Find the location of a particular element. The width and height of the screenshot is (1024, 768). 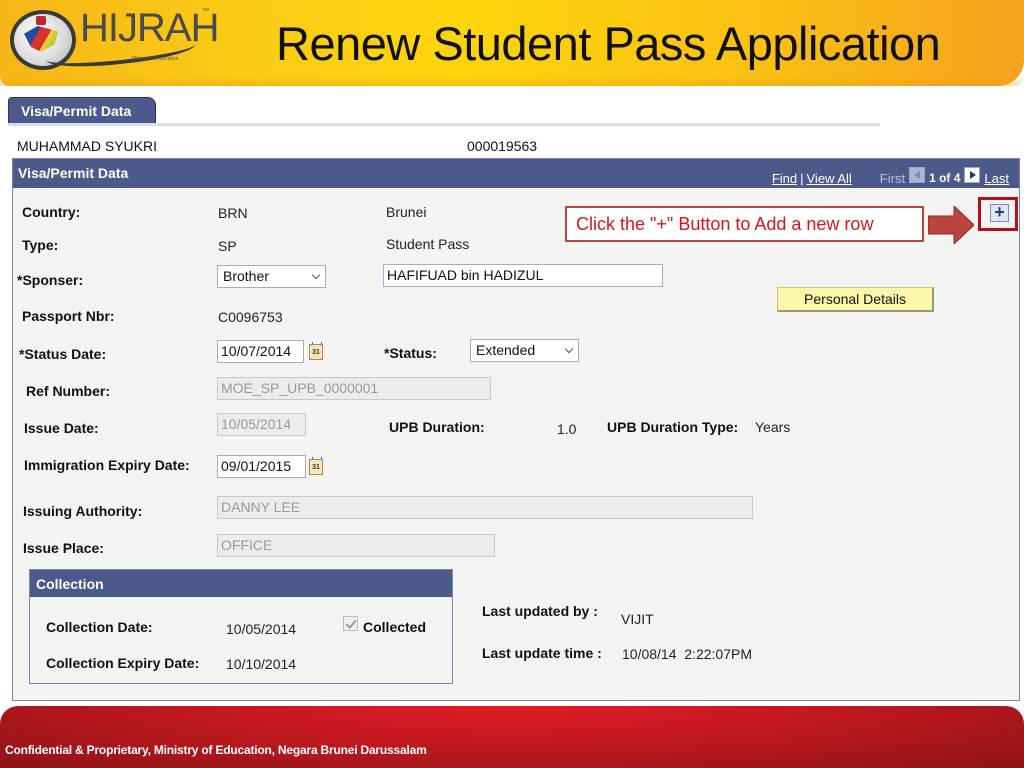

hijrah-logo: HIJRAH ™ Ministry of Education is located at coordinates (112, 40).